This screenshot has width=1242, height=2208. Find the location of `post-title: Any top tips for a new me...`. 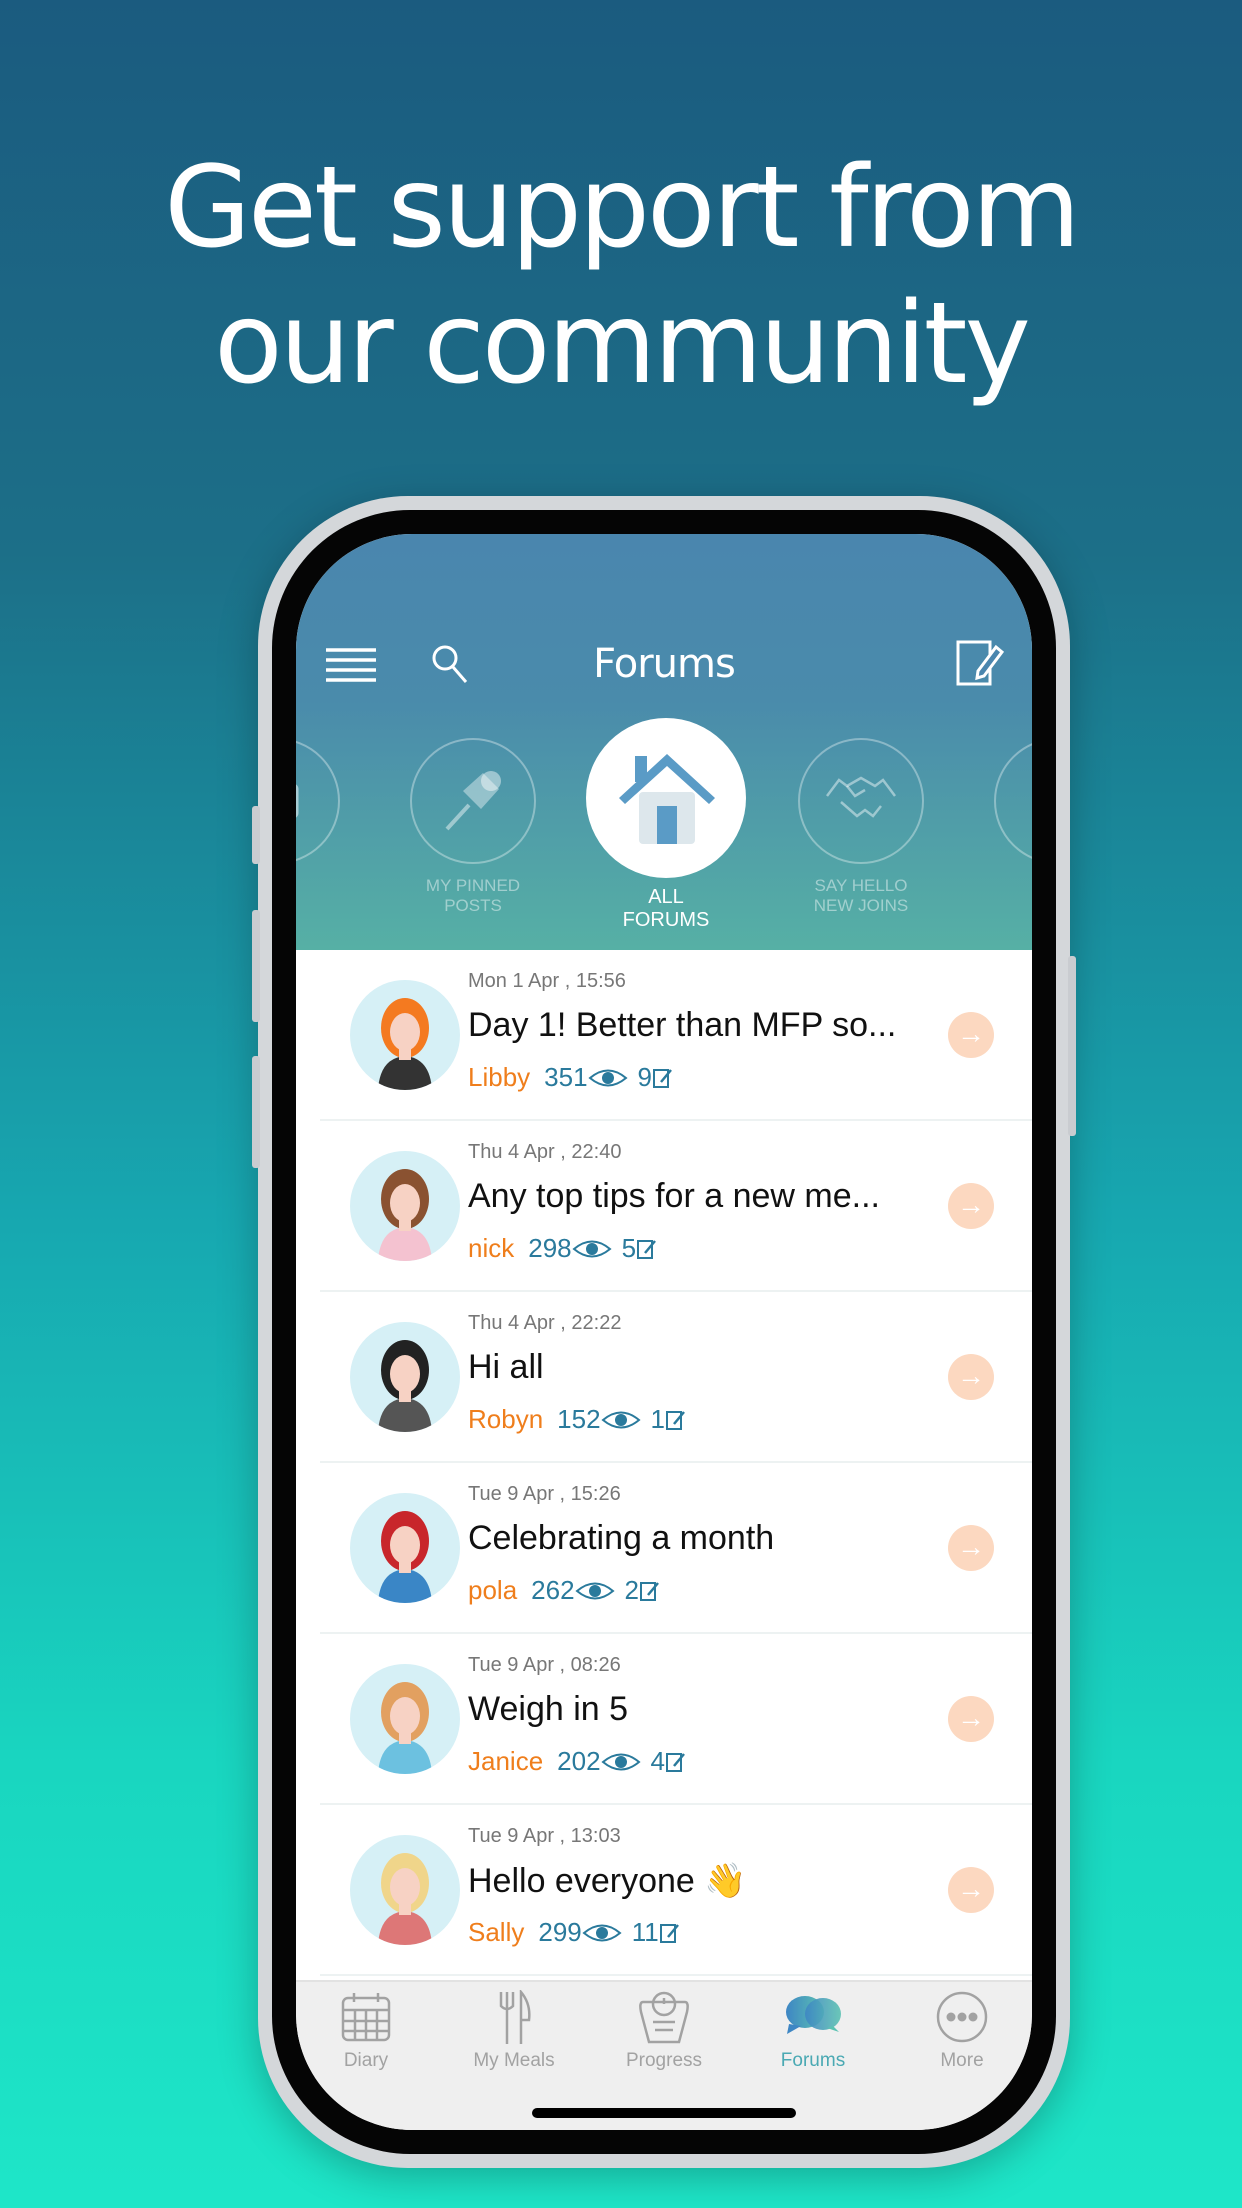

post-title: Any top tips for a new me... is located at coordinates (674, 1196).